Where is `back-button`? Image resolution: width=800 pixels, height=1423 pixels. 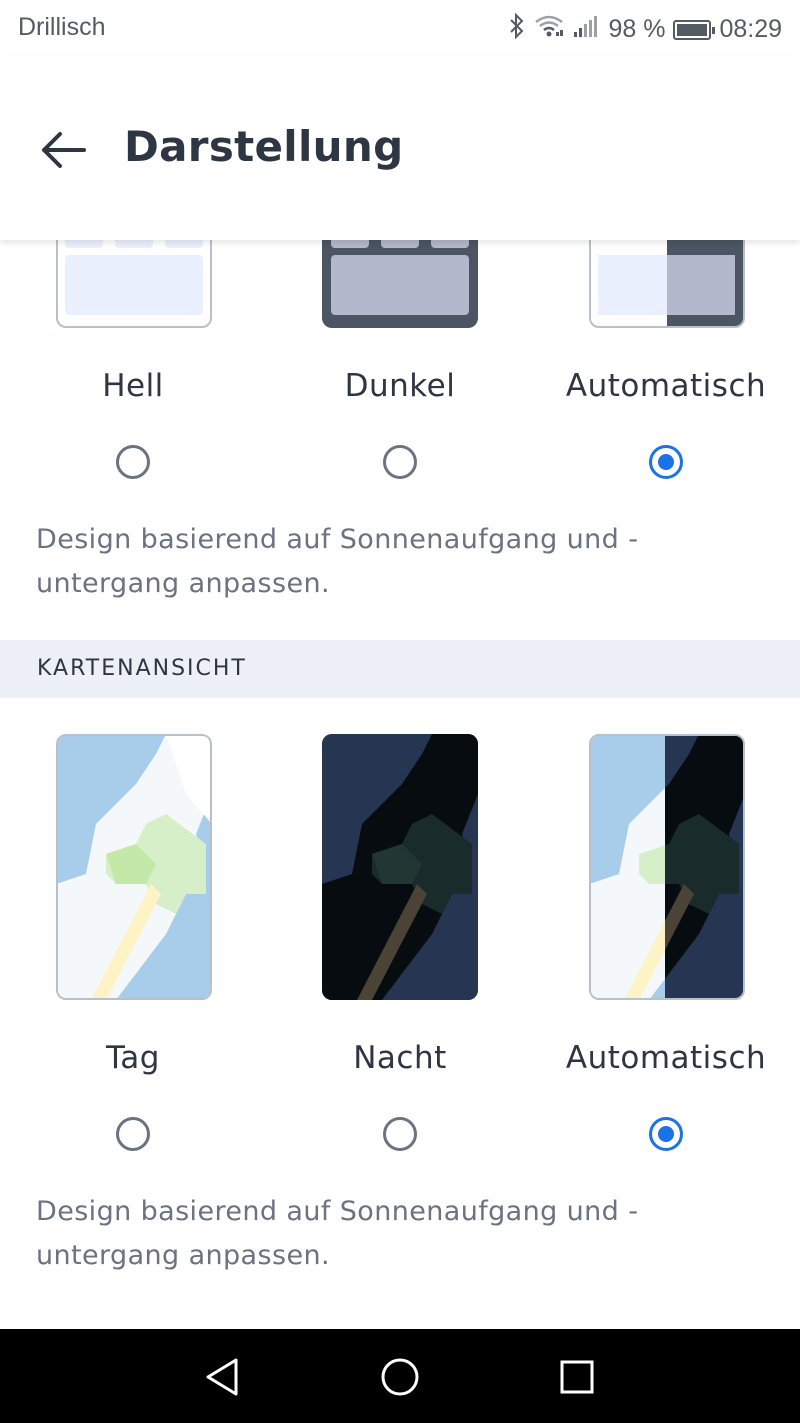 back-button is located at coordinates (64, 150).